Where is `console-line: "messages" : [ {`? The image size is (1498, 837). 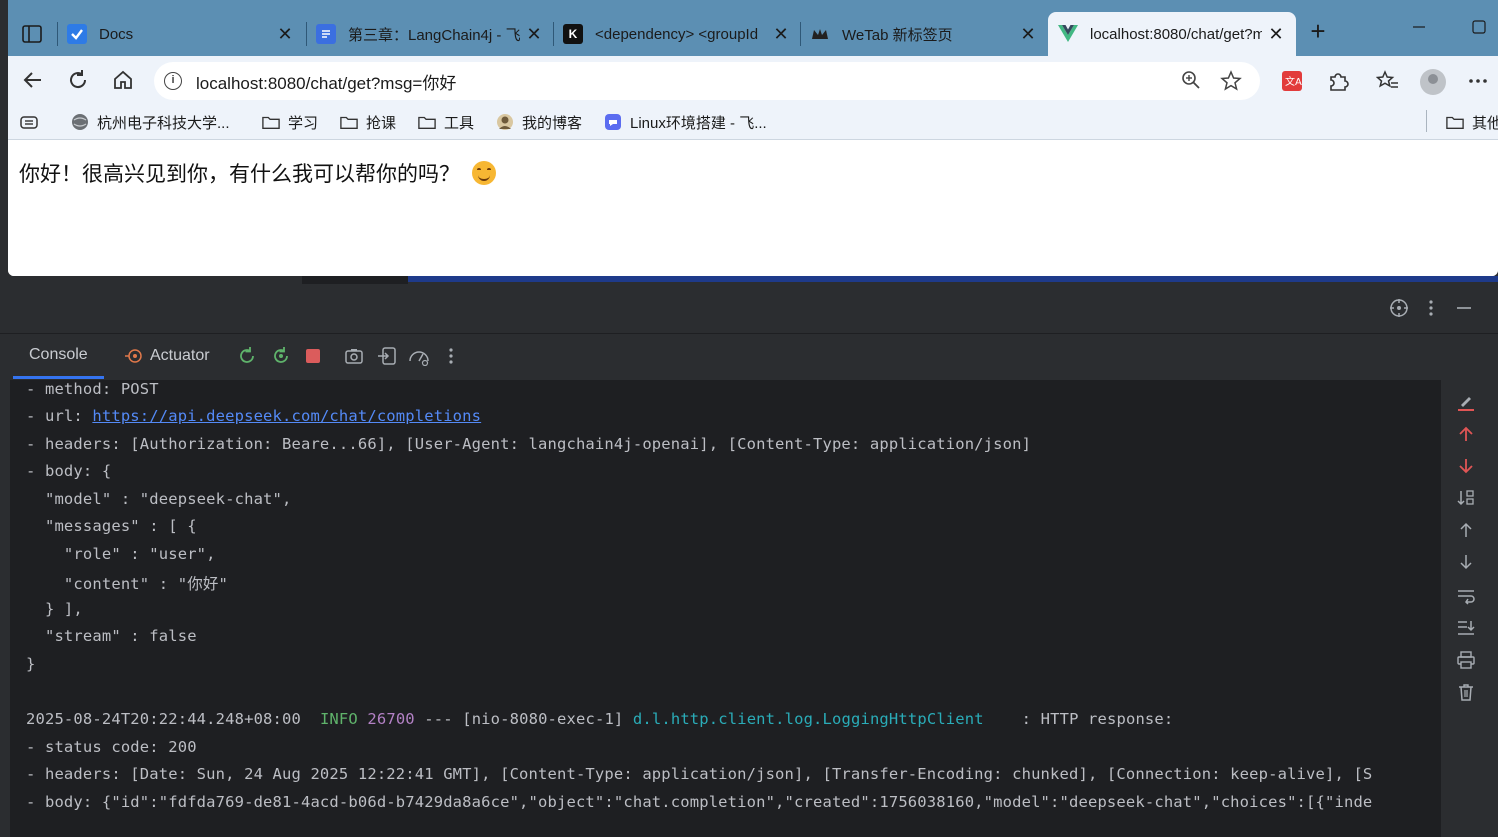
console-line: "messages" : [ { is located at coordinates (111, 526).